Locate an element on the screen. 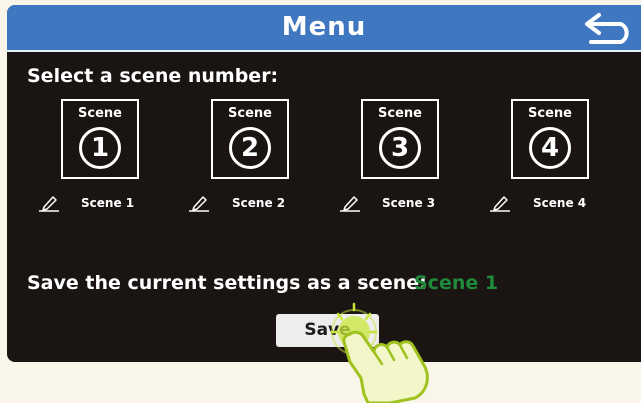 This screenshot has width=641, height=403. select-scene-heading: Select a scene number: is located at coordinates (153, 76).